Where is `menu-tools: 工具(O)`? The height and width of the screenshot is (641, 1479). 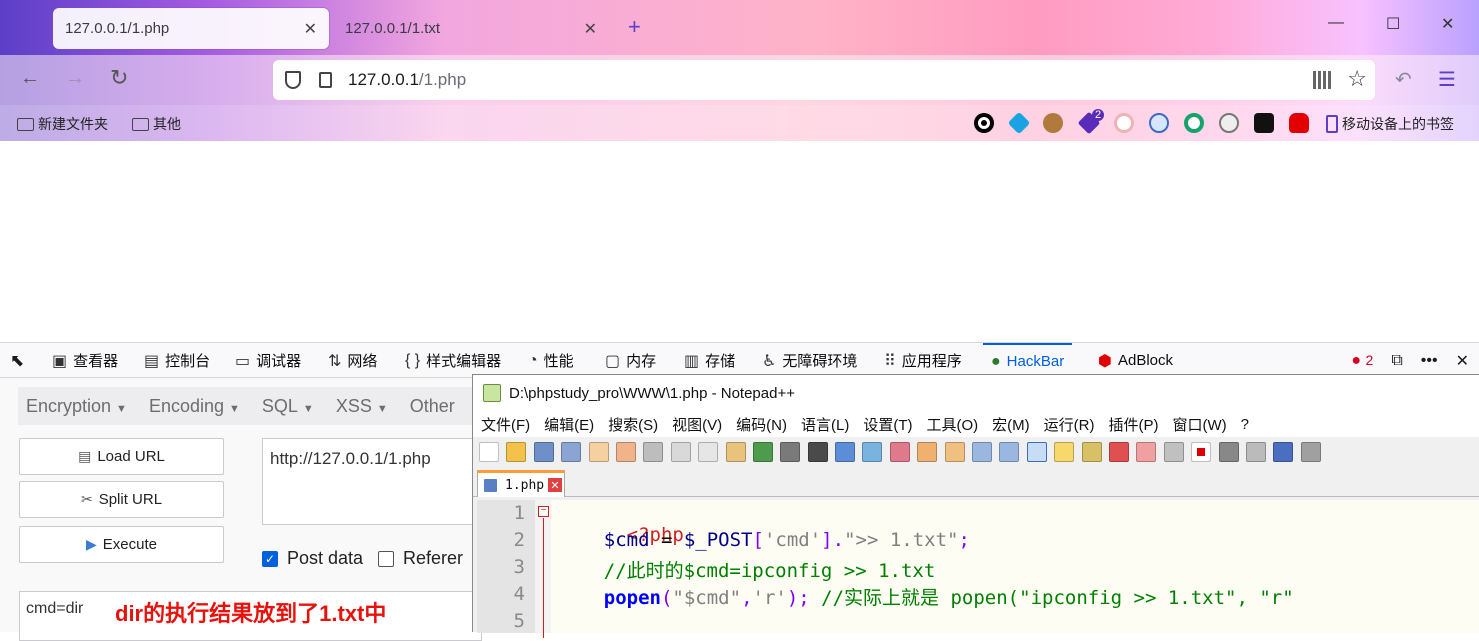
menu-tools: 工具(O) is located at coordinates (952, 424).